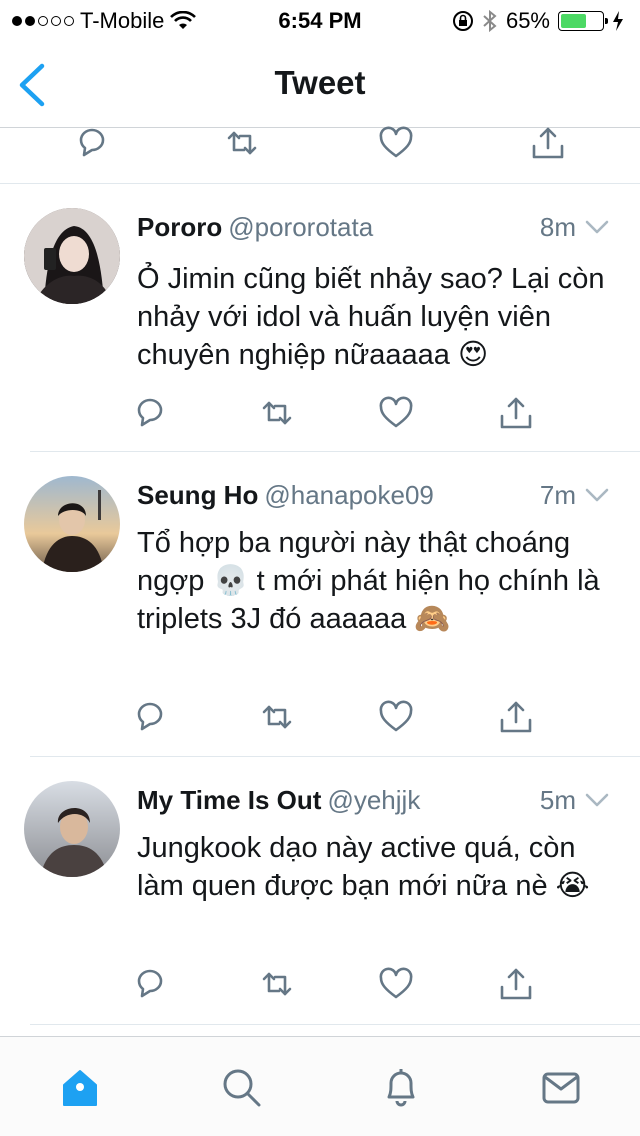  Describe the element at coordinates (490, 21) in the screenshot. I see `bluetooth-icon` at that location.